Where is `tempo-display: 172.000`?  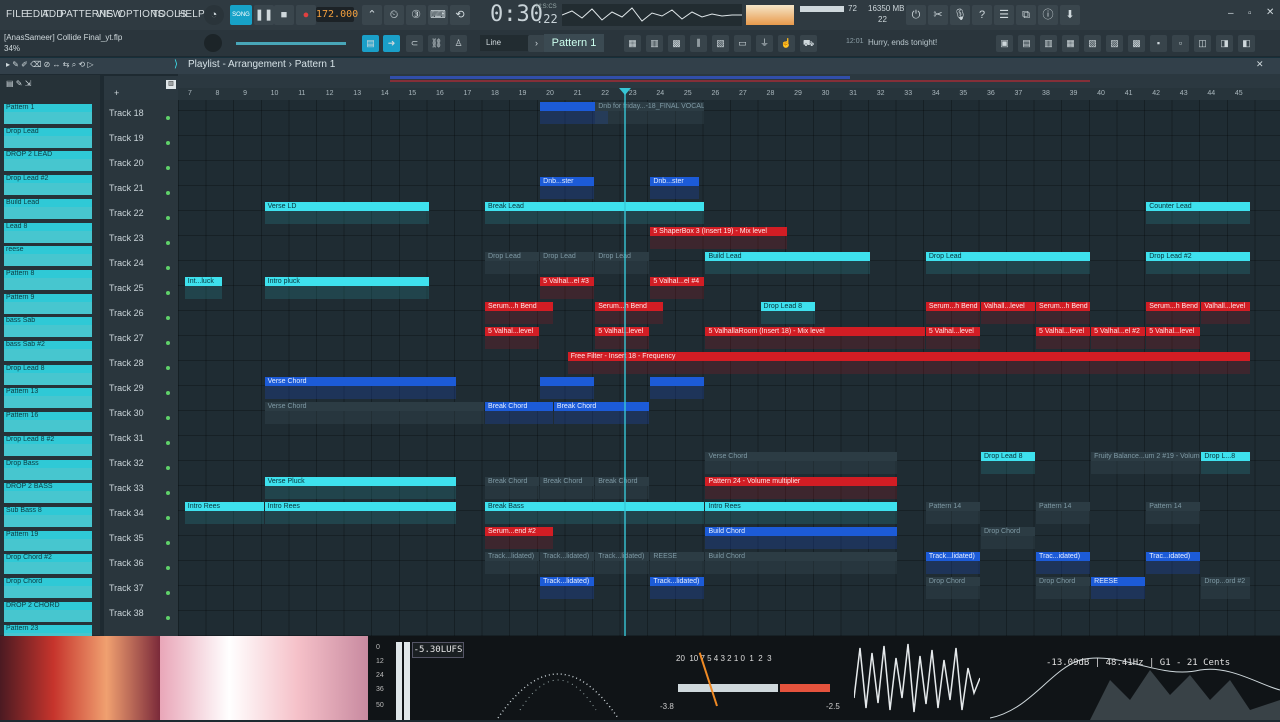
tempo-display: 172.000 is located at coordinates (337, 14).